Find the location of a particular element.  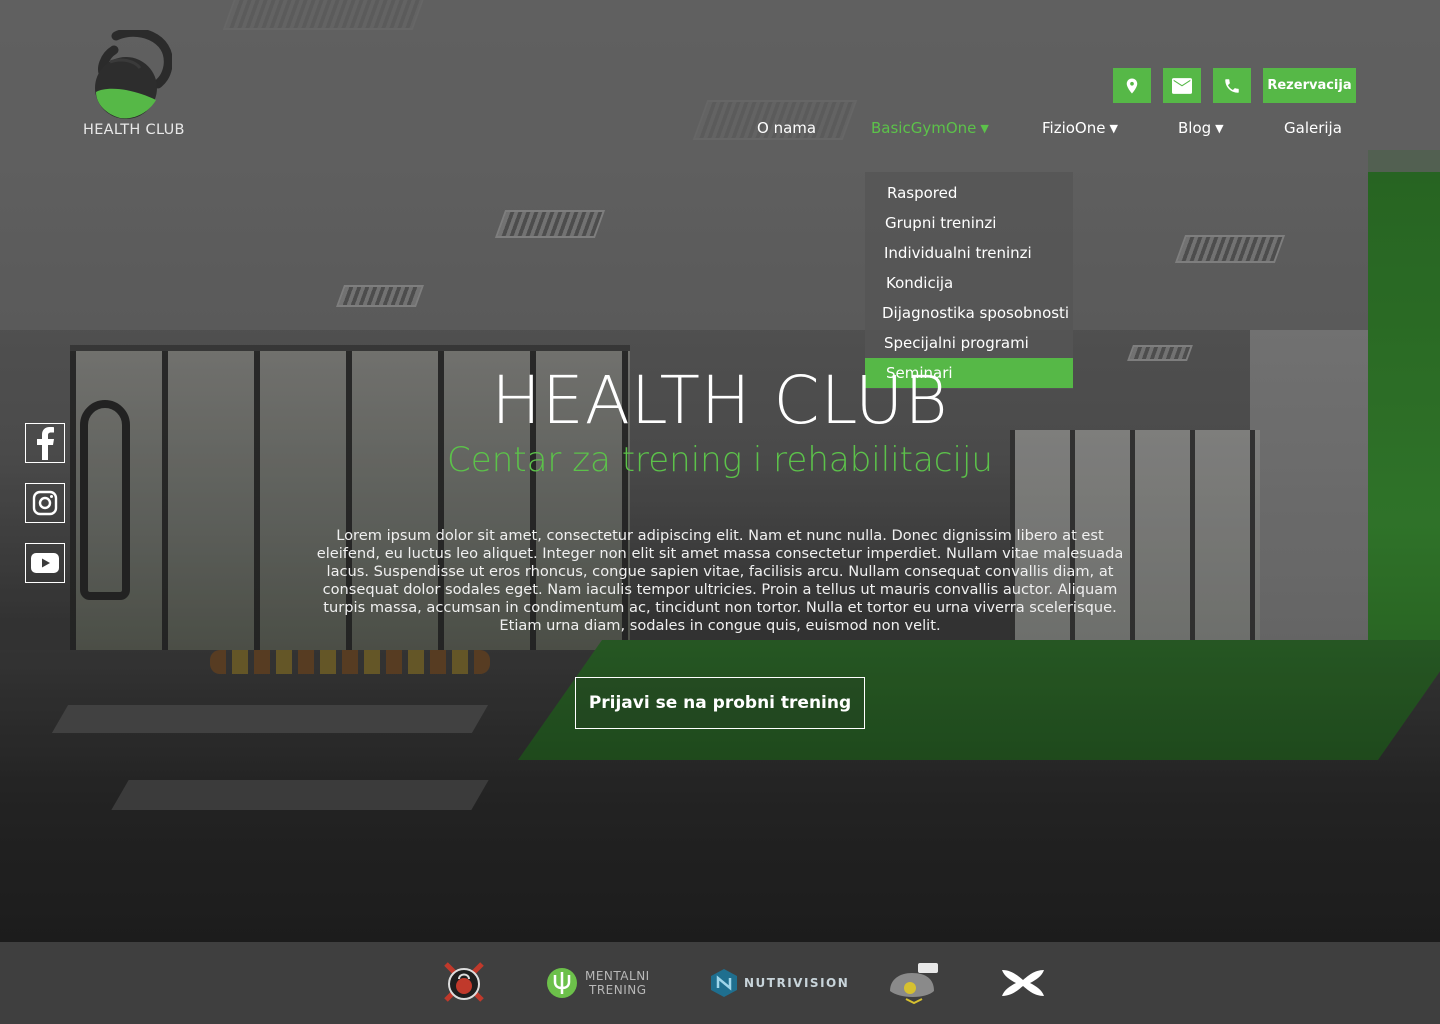

trial-training-button: Prijavi se na probni trening is located at coordinates (720, 703).